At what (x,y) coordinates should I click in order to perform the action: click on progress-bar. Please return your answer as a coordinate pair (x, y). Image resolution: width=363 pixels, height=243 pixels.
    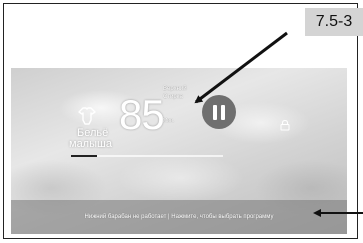
    Looking at the image, I should click on (147, 156).